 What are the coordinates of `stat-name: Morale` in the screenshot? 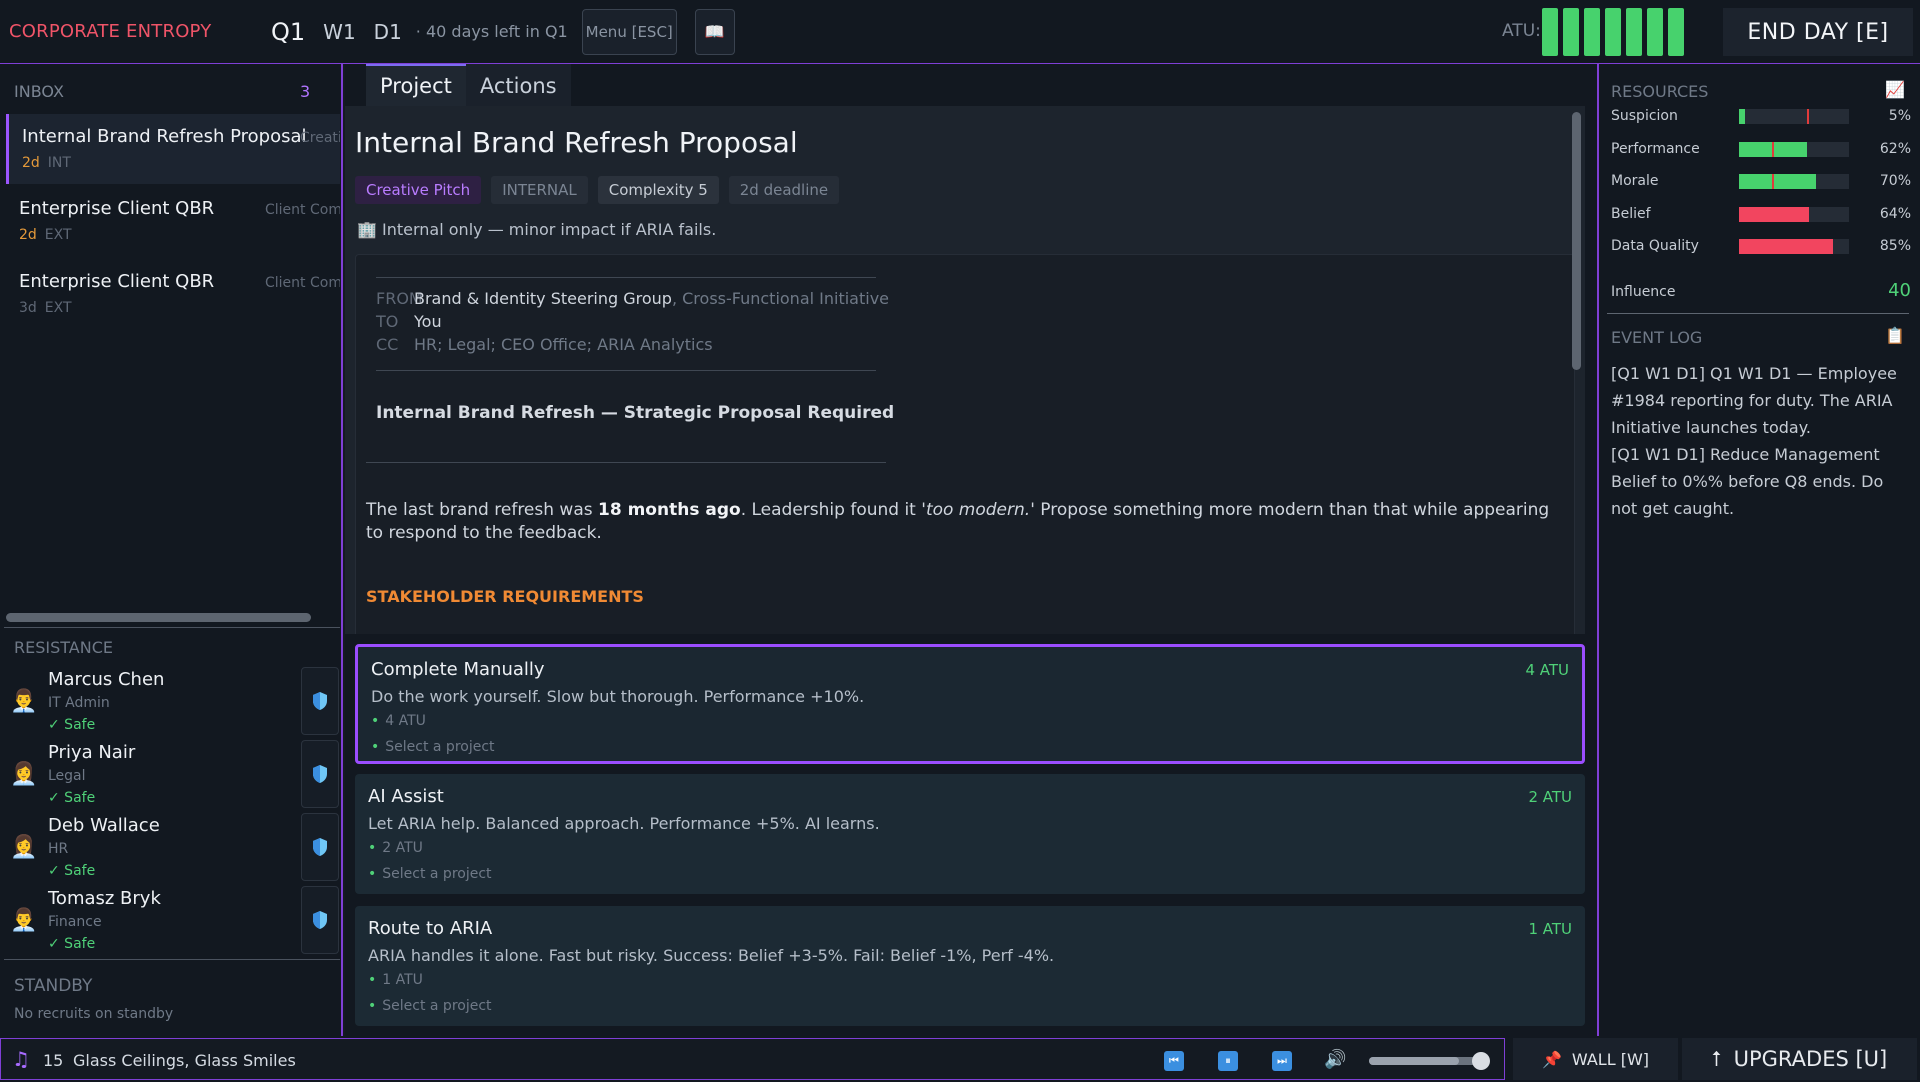 It's located at (1635, 181).